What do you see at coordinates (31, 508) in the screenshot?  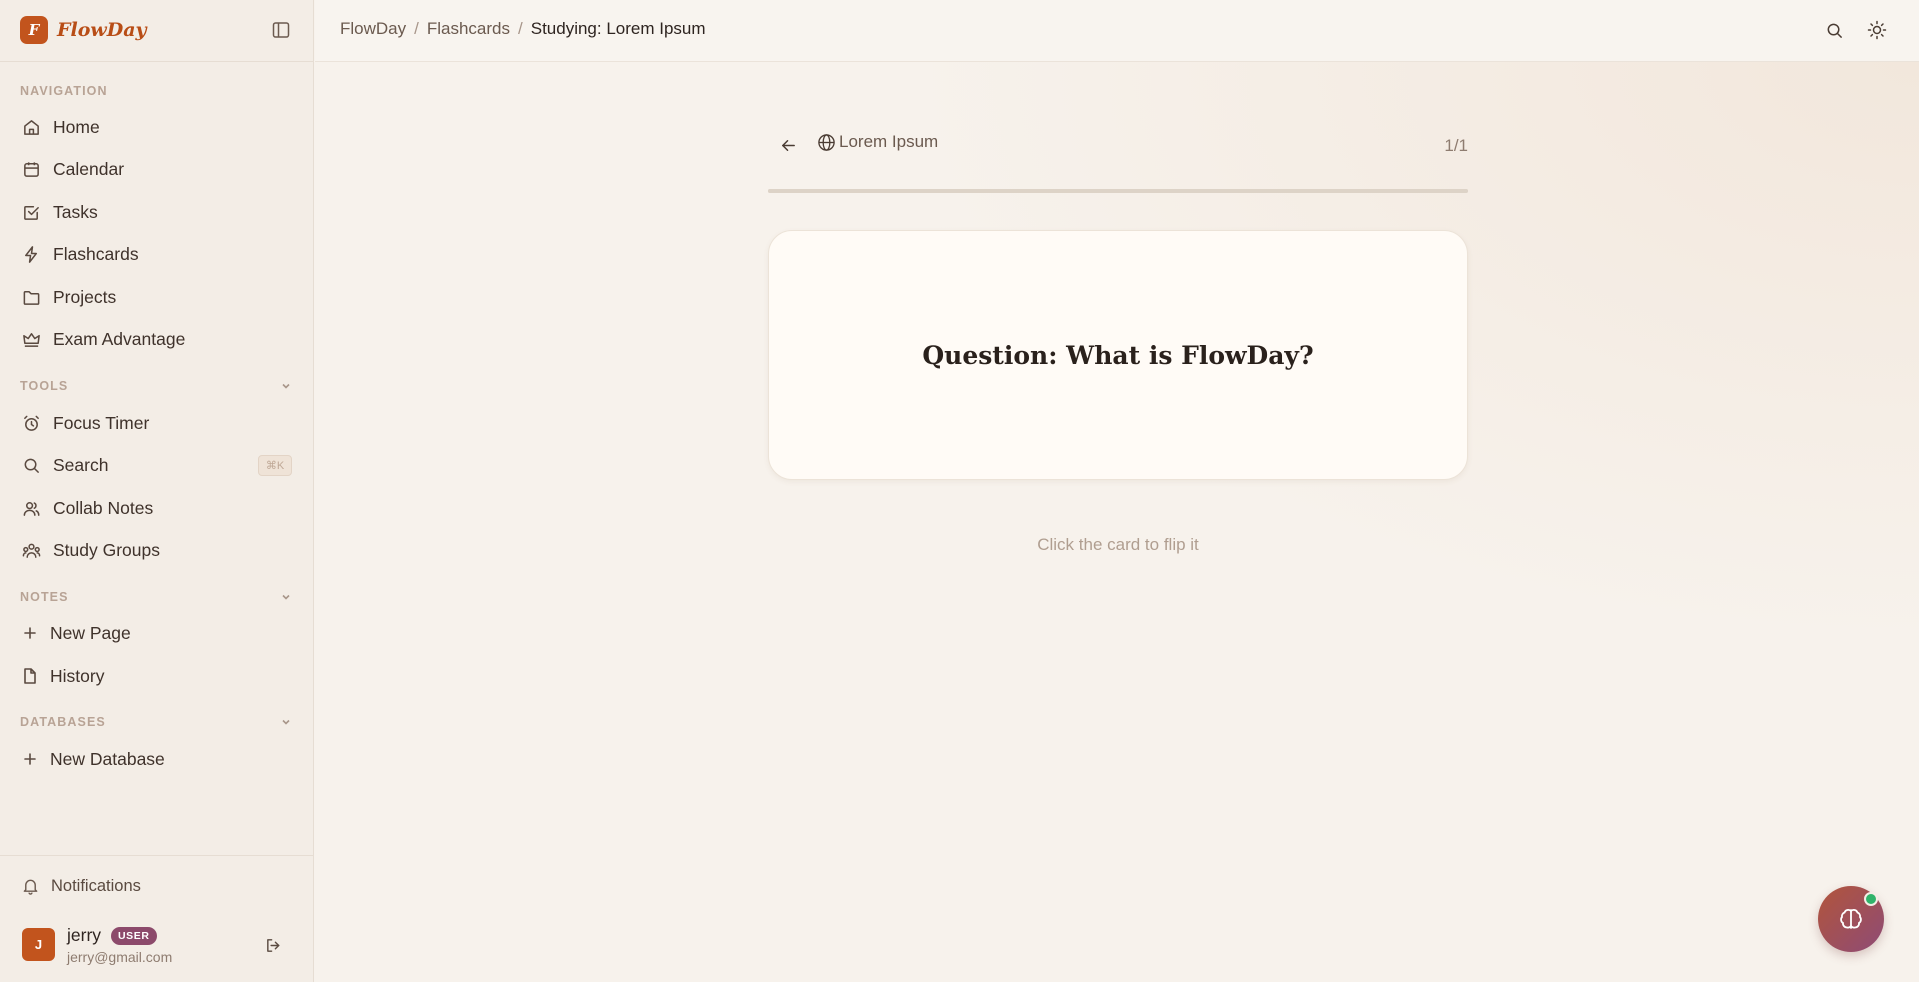 I see `users-icon` at bounding box center [31, 508].